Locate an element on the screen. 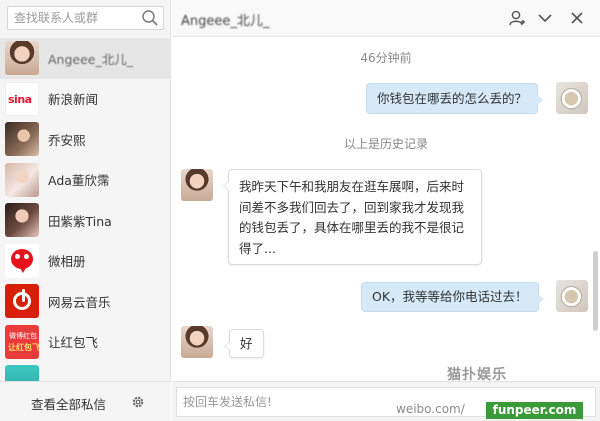  search-box is located at coordinates (85, 18).